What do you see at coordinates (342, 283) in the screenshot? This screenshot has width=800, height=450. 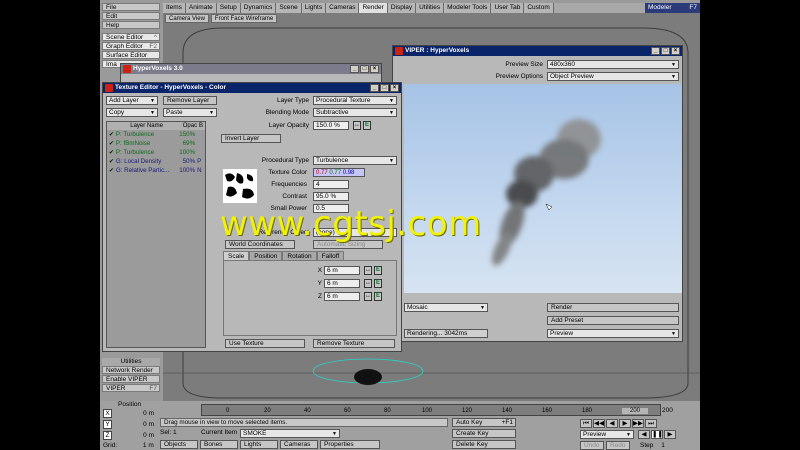 I see `scale-y-field: 6 m` at bounding box center [342, 283].